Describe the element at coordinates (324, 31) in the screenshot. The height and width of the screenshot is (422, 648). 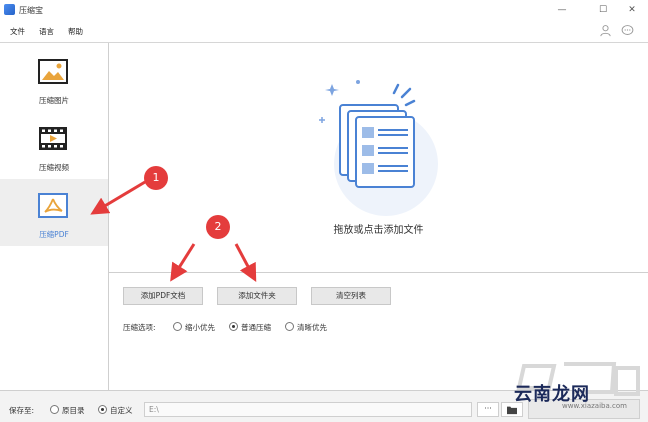
I see `menu-bar: 文件 语言 帮助` at that location.